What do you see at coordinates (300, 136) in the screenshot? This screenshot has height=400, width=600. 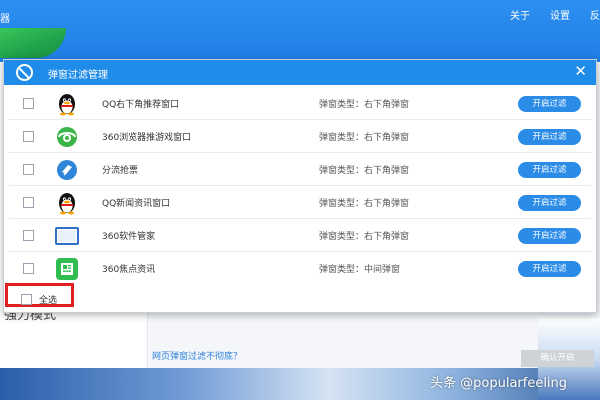 I see `list-item: 360浏览器推游戏窗口 弹窗类型：右下角弹窗 开启过滤` at bounding box center [300, 136].